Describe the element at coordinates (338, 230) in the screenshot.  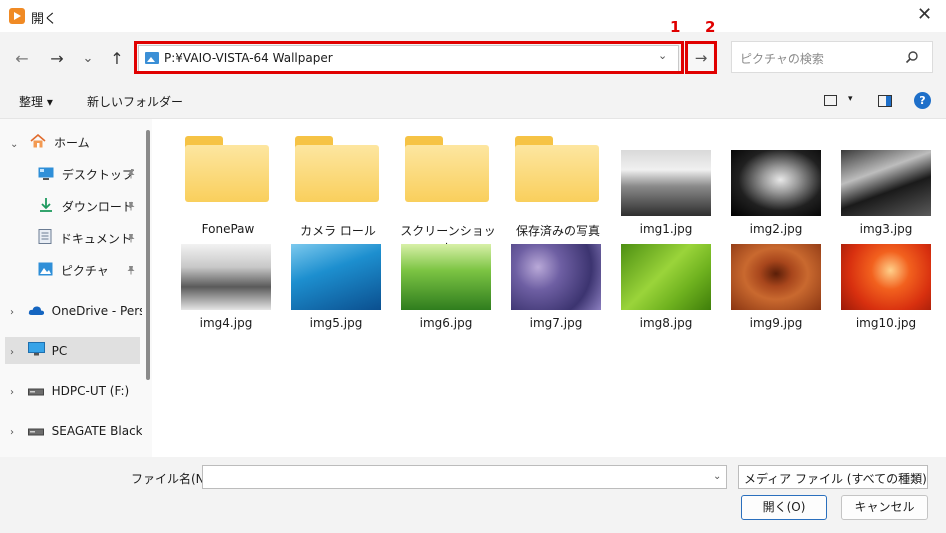
I see `item-label: カメラ ロール` at that location.